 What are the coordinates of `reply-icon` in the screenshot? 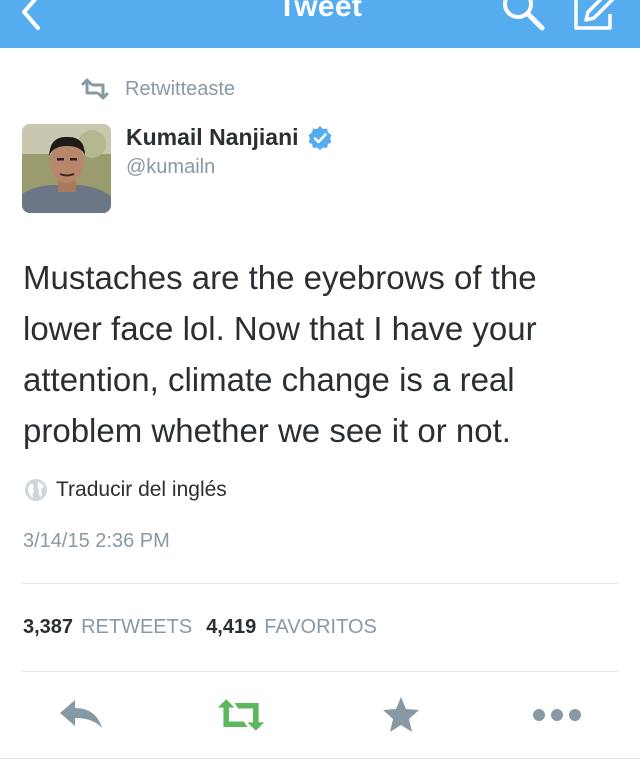 It's located at (81, 714).